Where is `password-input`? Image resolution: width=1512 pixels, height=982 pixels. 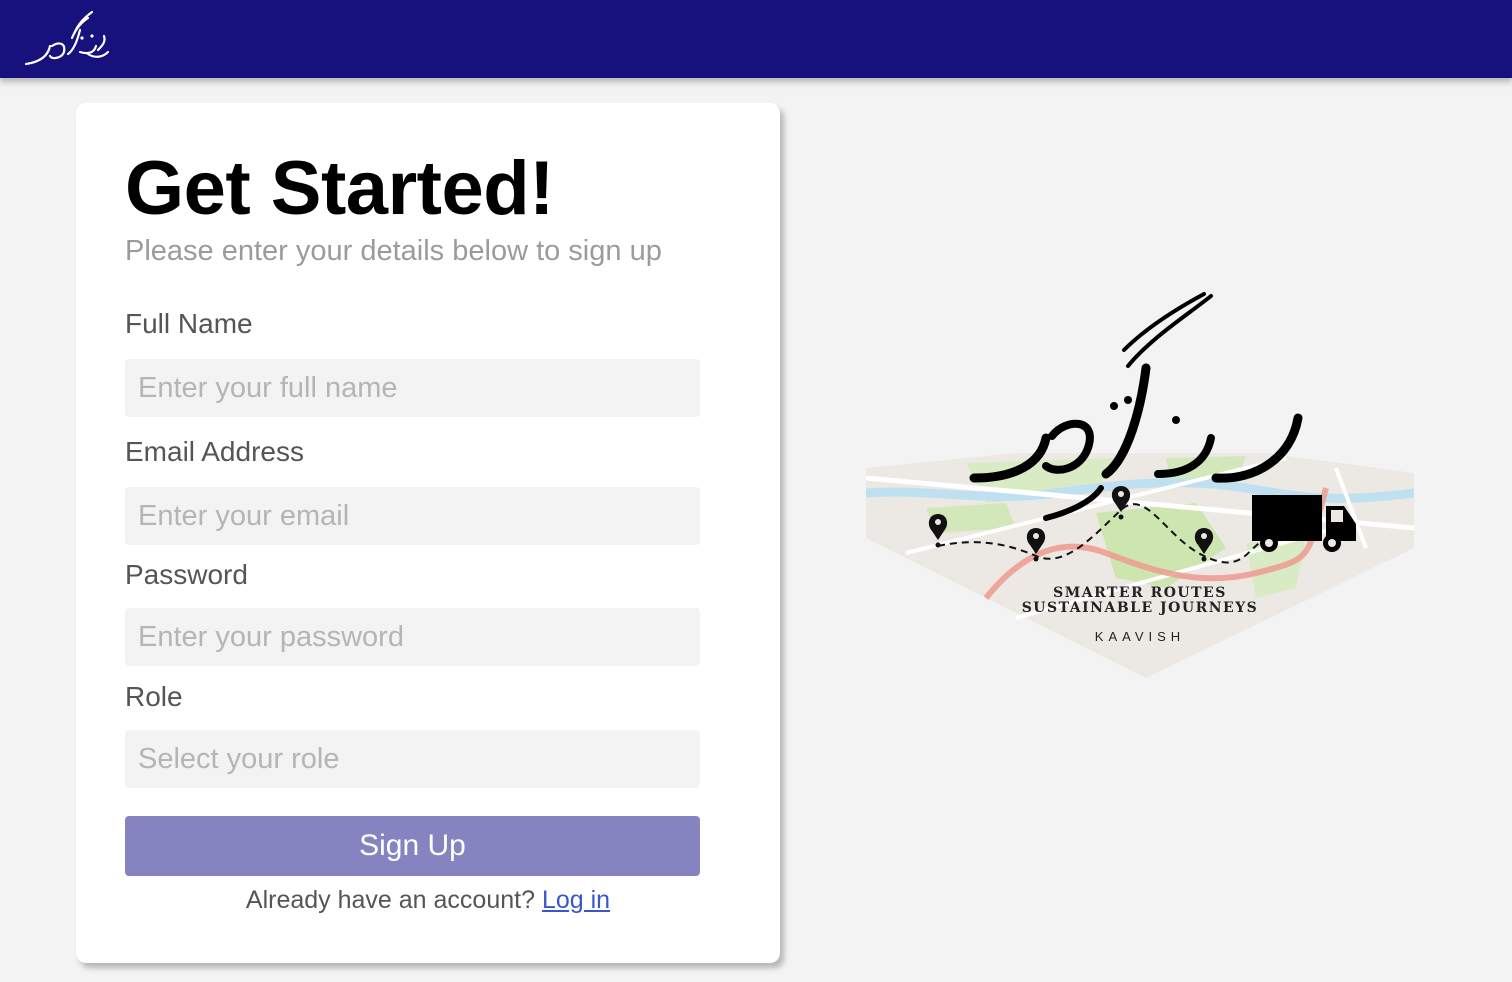 password-input is located at coordinates (412, 637).